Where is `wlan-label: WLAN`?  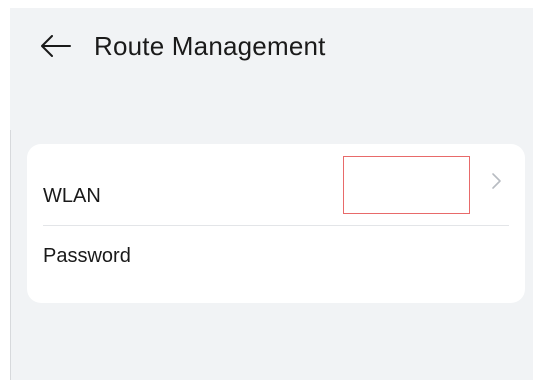
wlan-label: WLAN is located at coordinates (72, 195).